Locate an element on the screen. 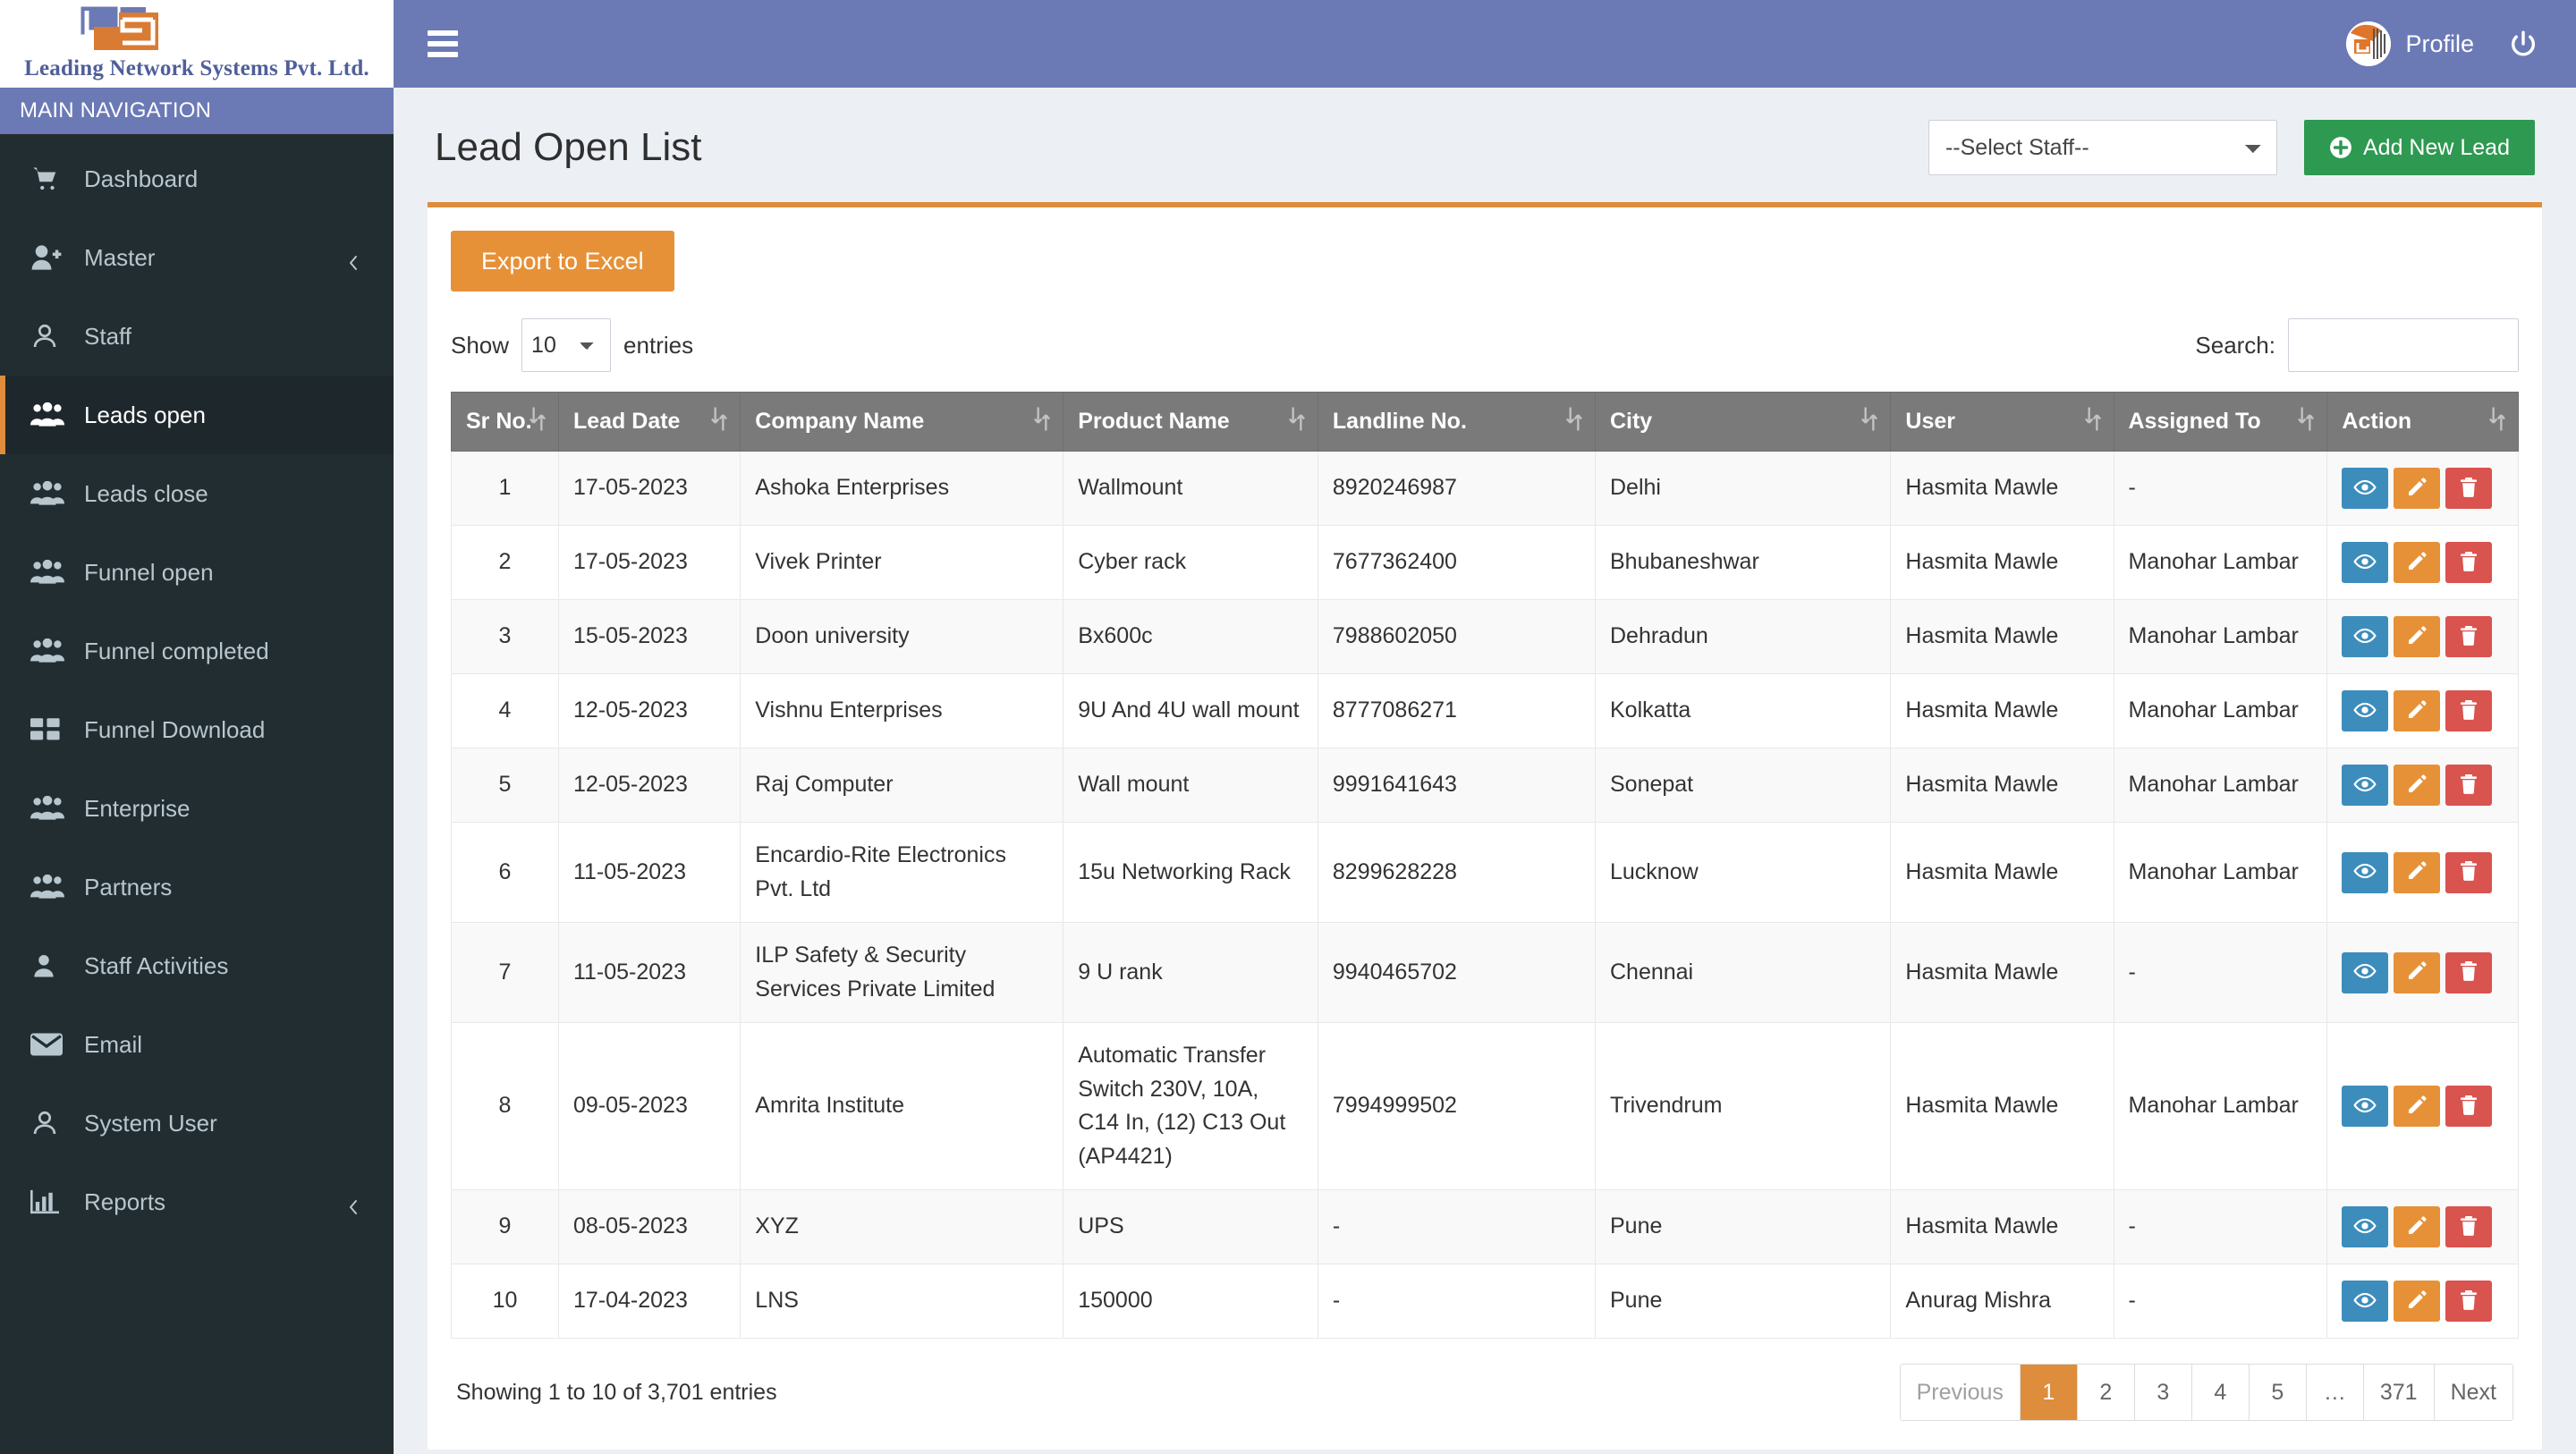 The image size is (2576, 1454). cell-action is located at coordinates (2422, 786).